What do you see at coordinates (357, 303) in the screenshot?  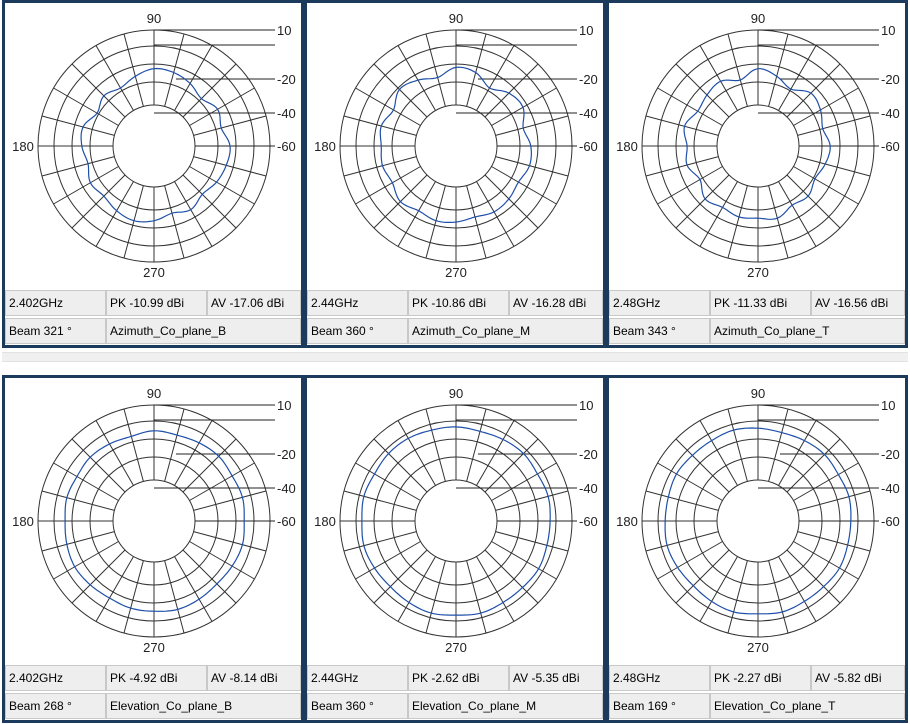 I see `frequency-cell: 2.44GHz` at bounding box center [357, 303].